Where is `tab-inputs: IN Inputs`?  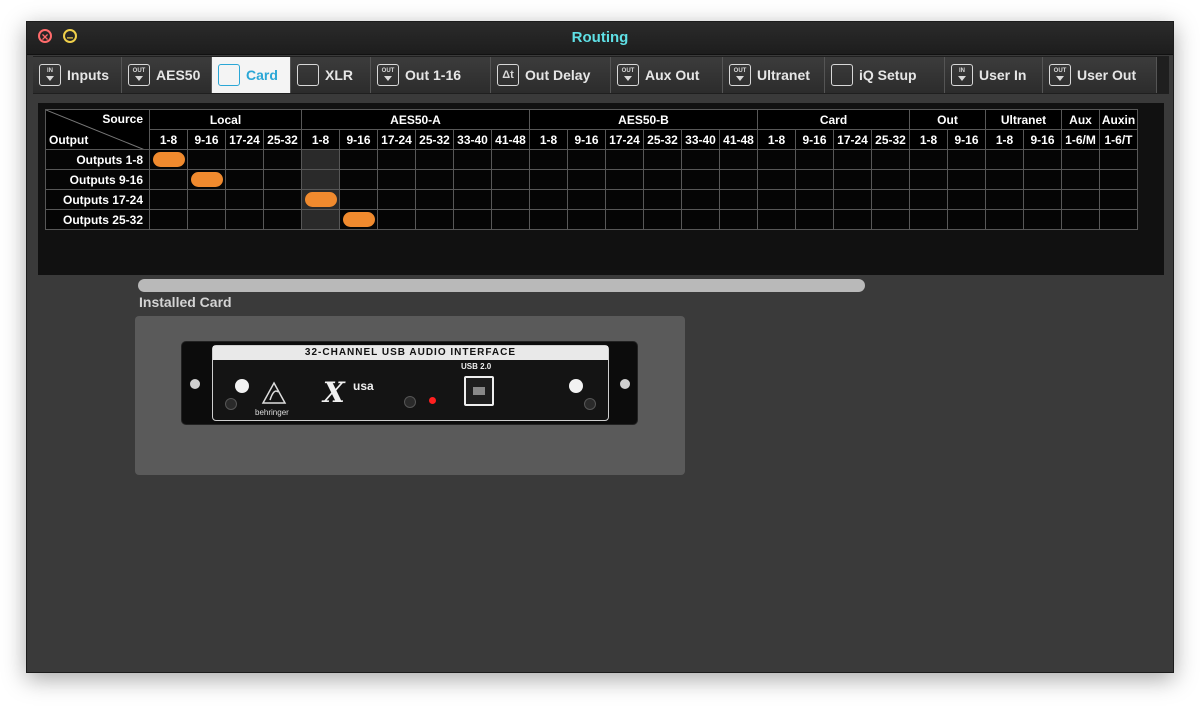 tab-inputs: IN Inputs is located at coordinates (77, 75).